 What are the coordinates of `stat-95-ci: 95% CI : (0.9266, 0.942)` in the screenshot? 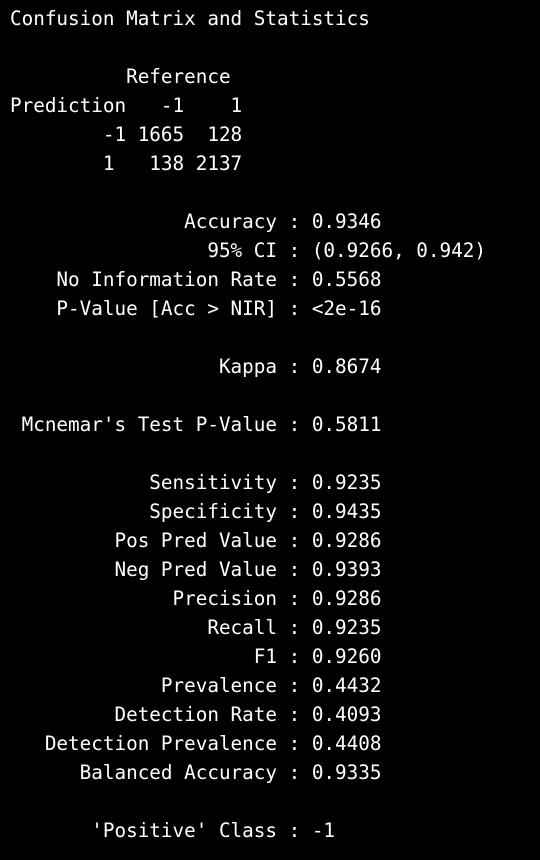 It's located at (248, 250).